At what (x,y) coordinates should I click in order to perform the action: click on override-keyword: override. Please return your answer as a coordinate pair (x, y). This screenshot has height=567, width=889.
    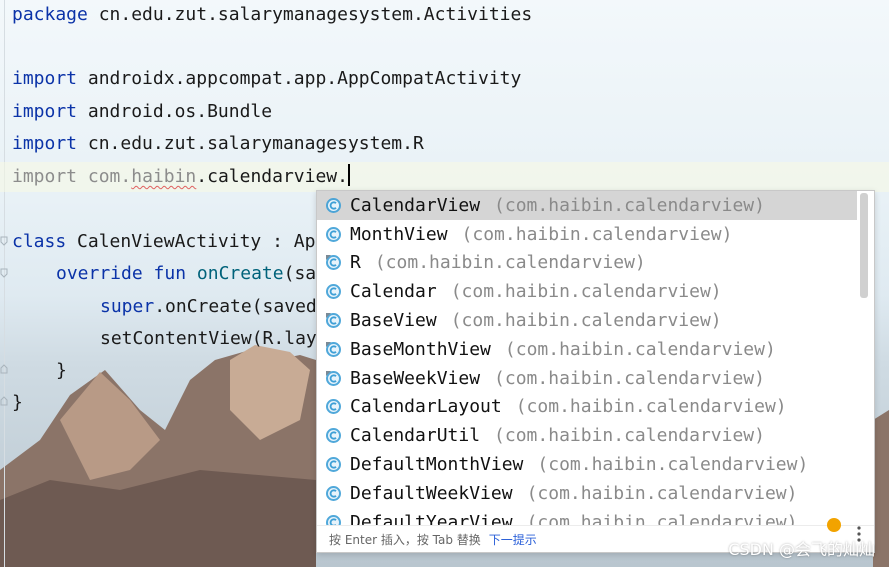
    Looking at the image, I should click on (99, 273).